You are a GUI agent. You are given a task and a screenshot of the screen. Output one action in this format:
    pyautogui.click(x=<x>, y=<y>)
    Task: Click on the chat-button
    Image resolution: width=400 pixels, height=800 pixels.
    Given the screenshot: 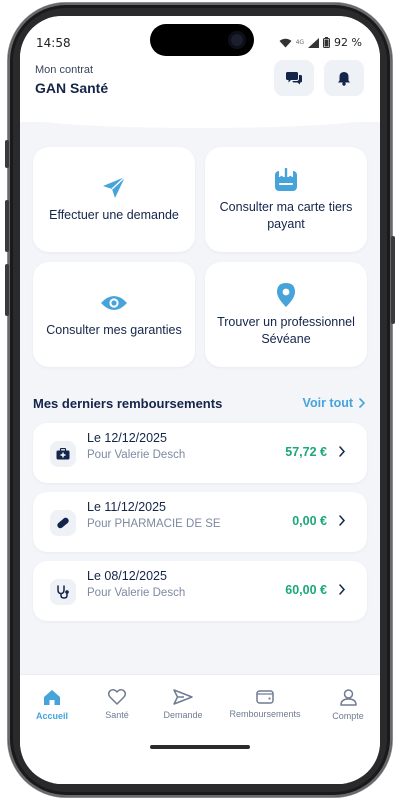 What is the action you would take?
    pyautogui.click(x=294, y=78)
    